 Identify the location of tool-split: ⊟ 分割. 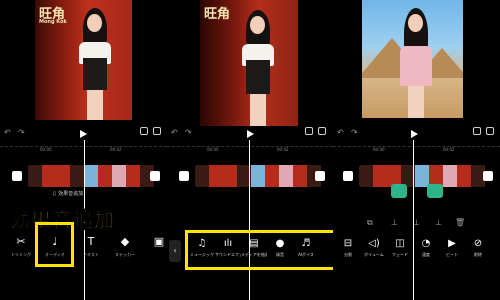
(348, 253).